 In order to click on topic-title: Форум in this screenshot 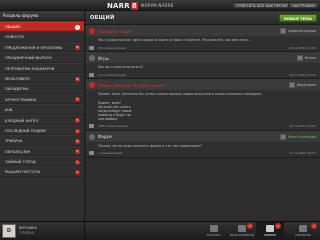, I will do `click(105, 136)`.